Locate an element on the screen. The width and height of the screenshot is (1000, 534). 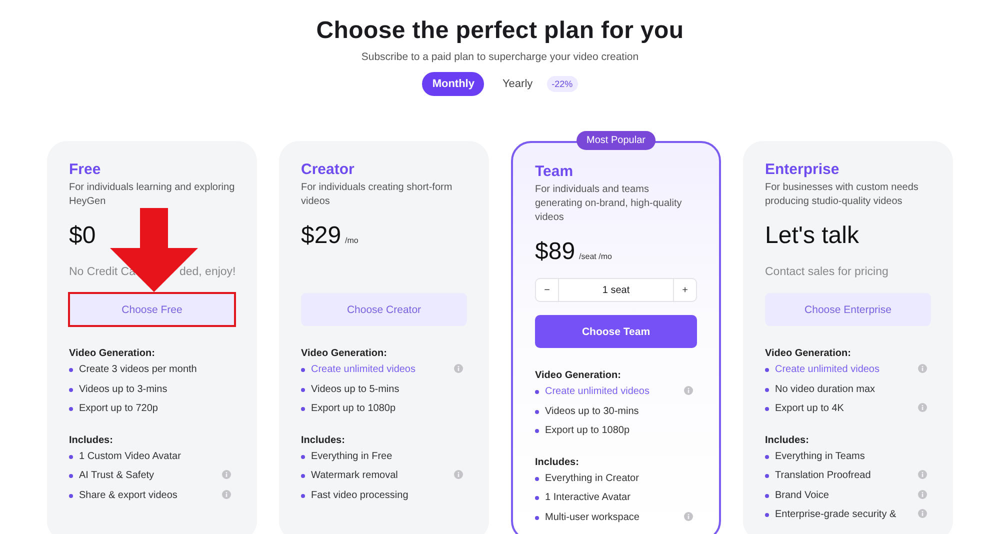
feature-item: Everything in Teams is located at coordinates (820, 456).